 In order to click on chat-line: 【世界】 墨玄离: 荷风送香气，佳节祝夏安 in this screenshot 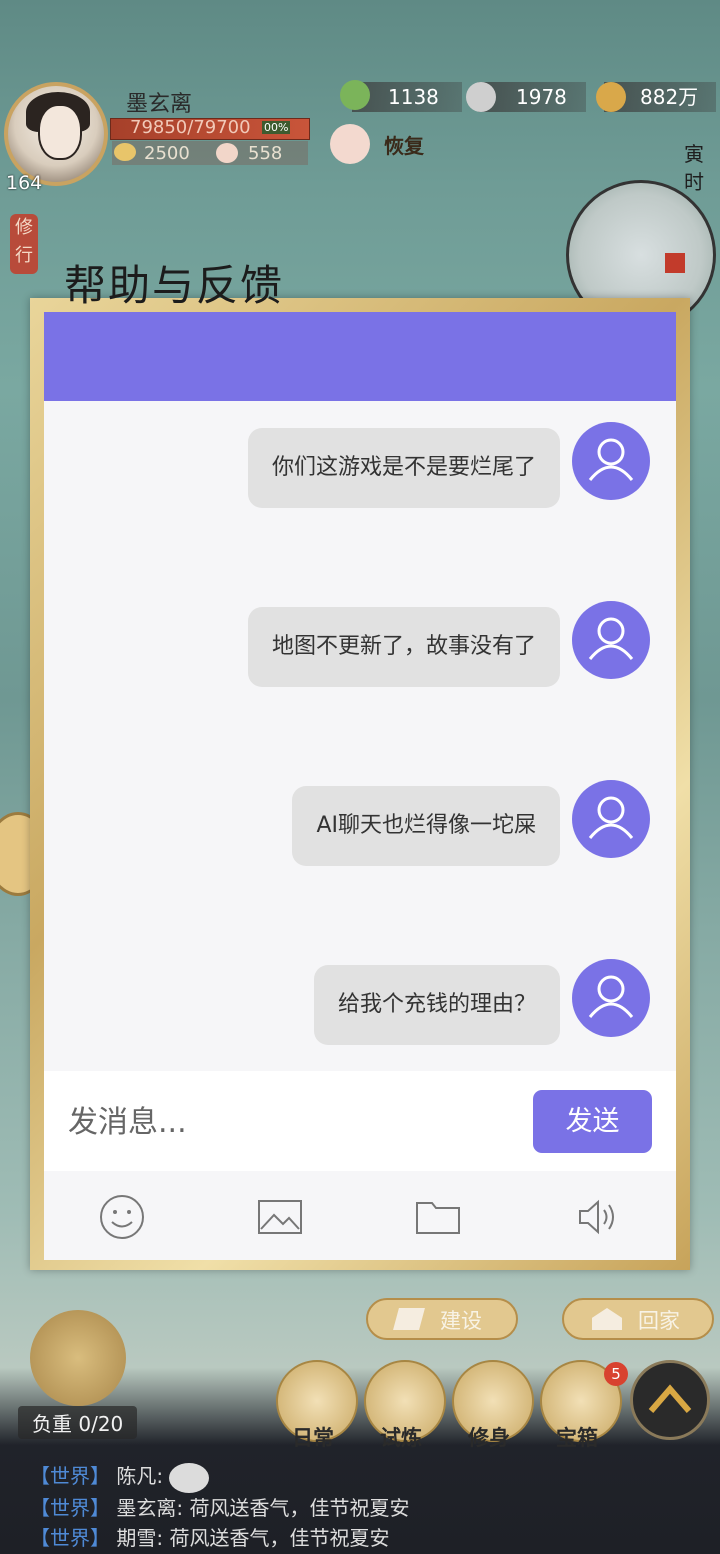, I will do `click(219, 1506)`.